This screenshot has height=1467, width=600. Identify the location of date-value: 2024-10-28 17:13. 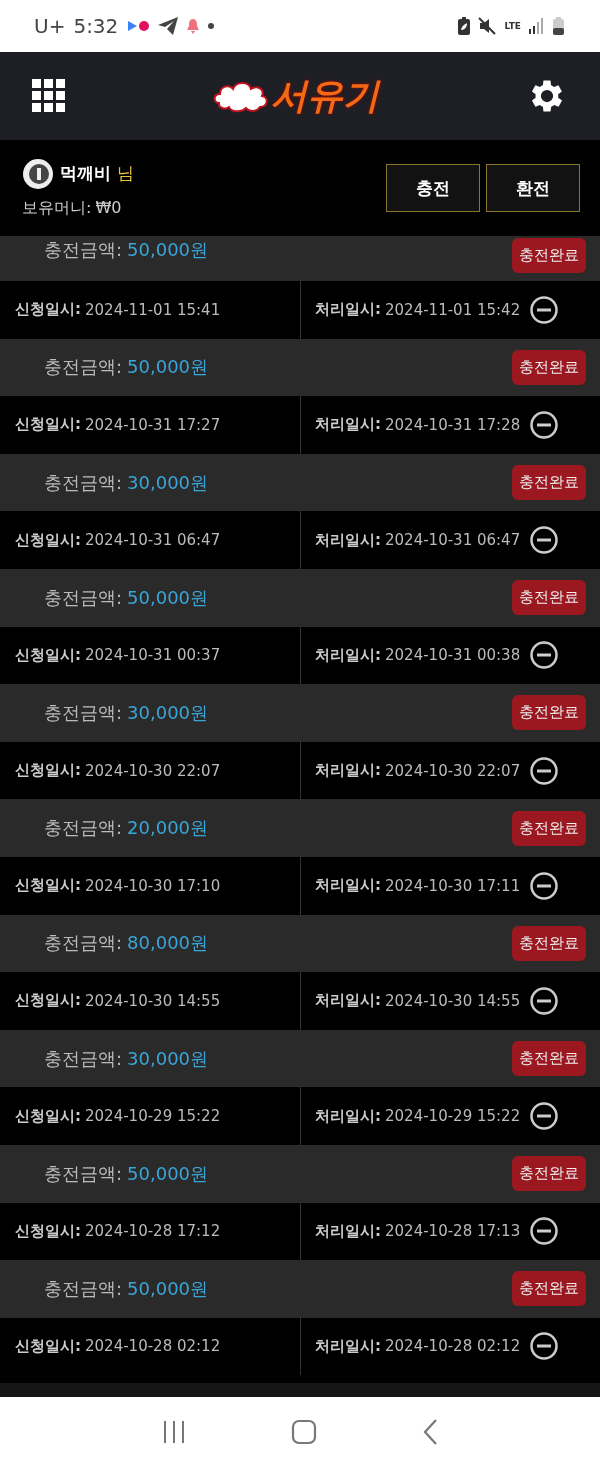
(453, 1231).